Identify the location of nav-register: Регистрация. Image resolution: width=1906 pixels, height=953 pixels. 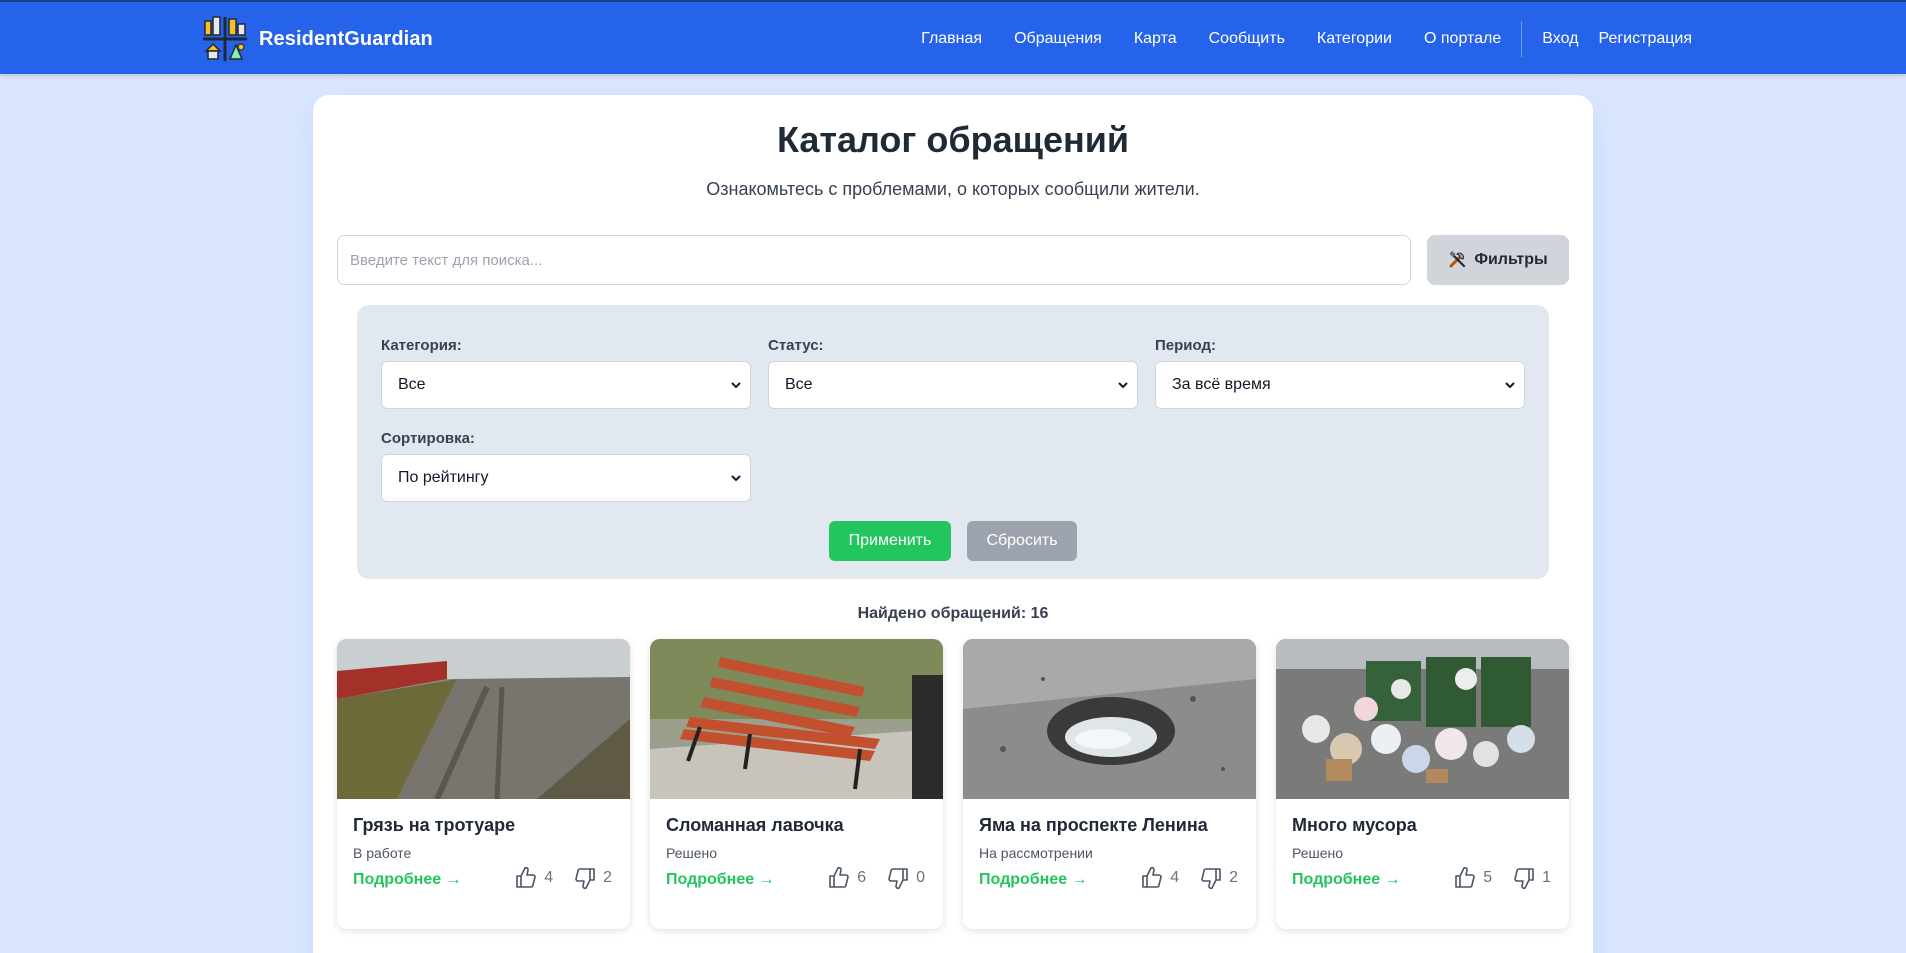
(1645, 39).